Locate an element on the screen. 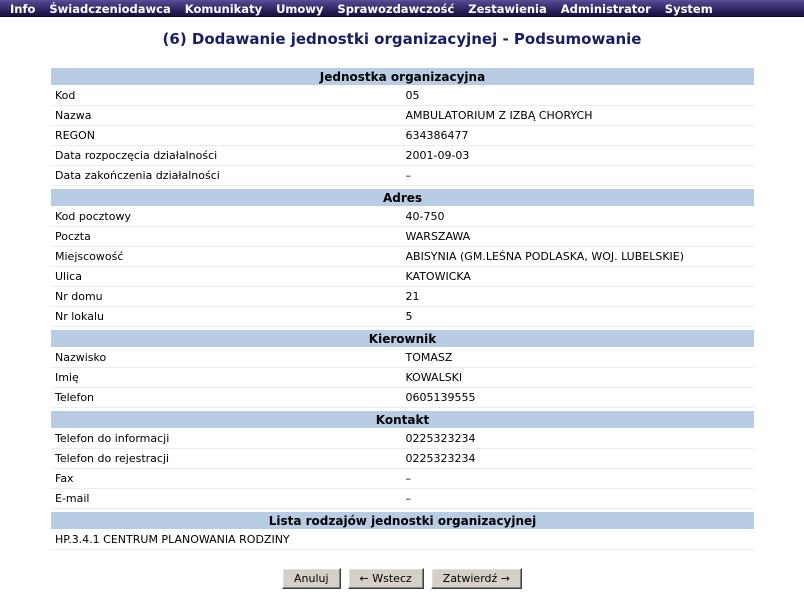 This screenshot has height=594, width=804. section-header-row: Adres is located at coordinates (402, 198).